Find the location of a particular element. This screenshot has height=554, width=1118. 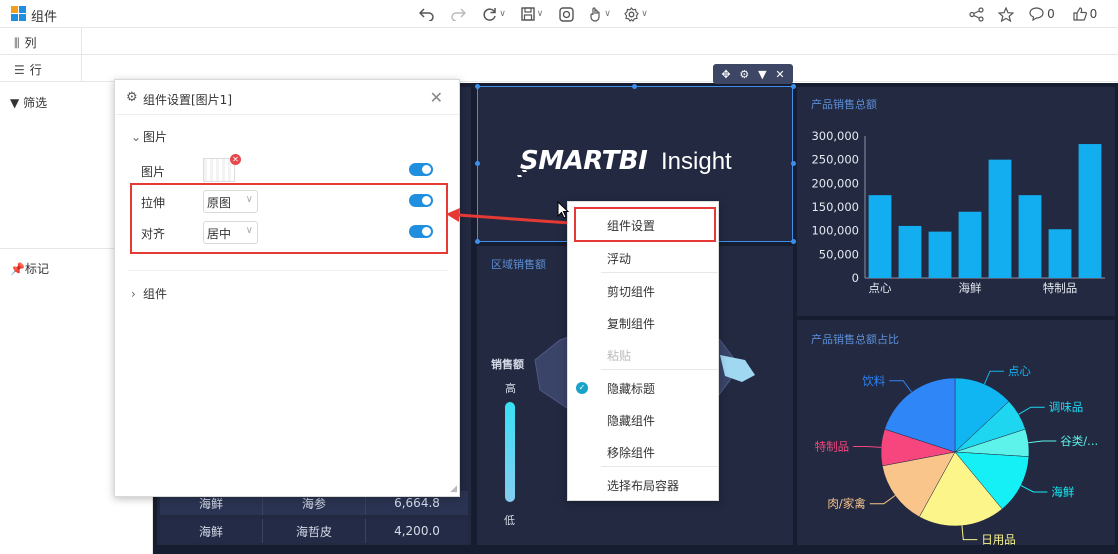

columns-bar: ⫼ 列 is located at coordinates (559, 41).